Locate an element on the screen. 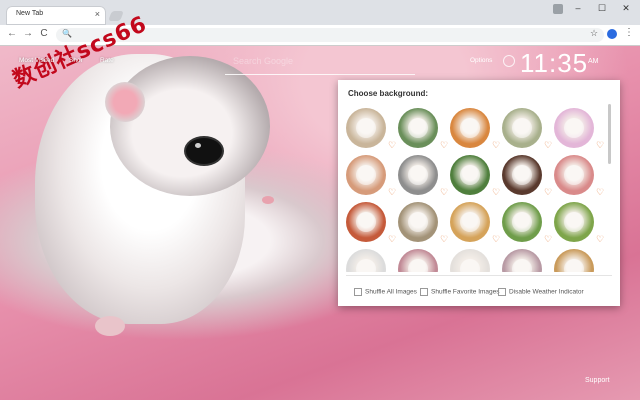  hamster-ear is located at coordinates (125, 102).